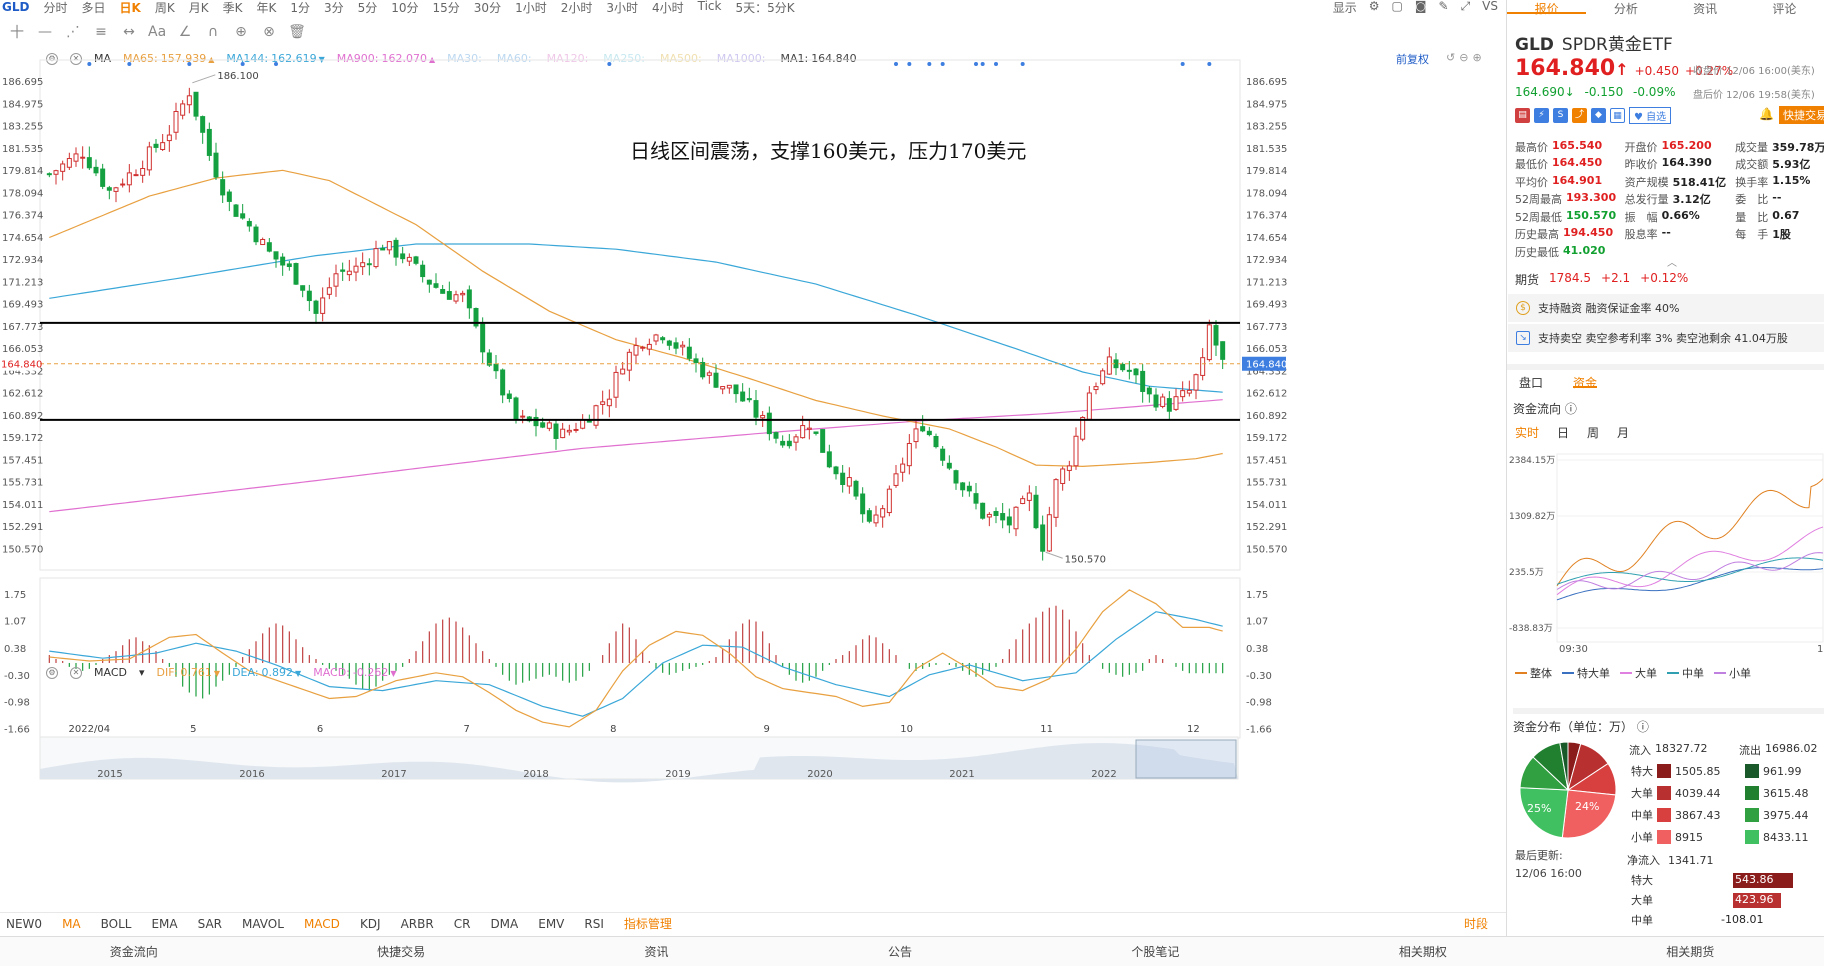 This screenshot has height=966, width=1824. What do you see at coordinates (266, 7) in the screenshot?
I see `period-6: 年K` at bounding box center [266, 7].